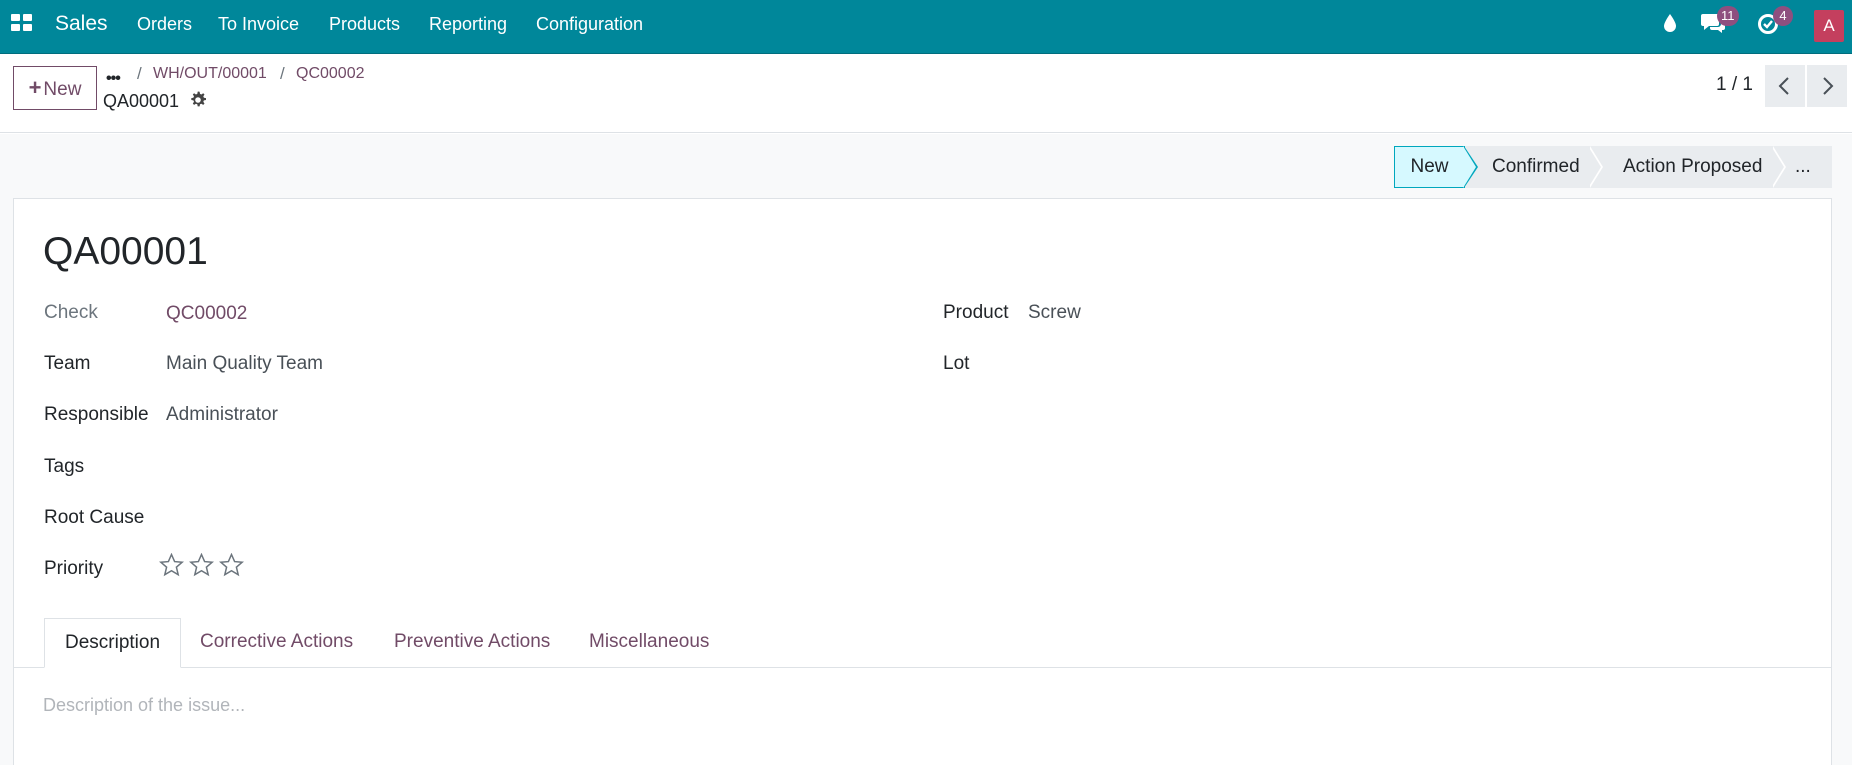  Describe the element at coordinates (1536, 166) in the screenshot. I see `stage-confirmed-label: Confirmed` at that location.